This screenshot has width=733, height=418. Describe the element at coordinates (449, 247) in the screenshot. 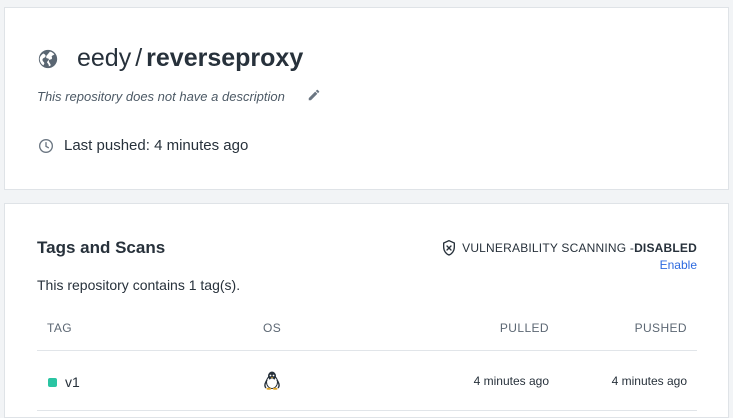

I see `shield-x-icon` at that location.